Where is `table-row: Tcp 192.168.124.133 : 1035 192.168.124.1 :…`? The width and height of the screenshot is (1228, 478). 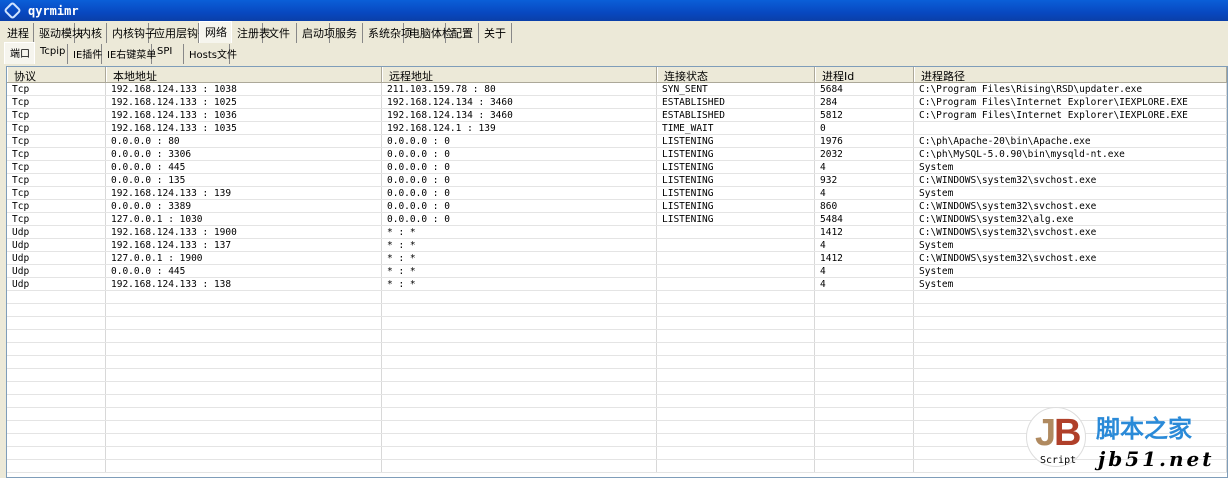
table-row: Tcp 192.168.124.133 : 1035 192.168.124.1 :… is located at coordinates (617, 128).